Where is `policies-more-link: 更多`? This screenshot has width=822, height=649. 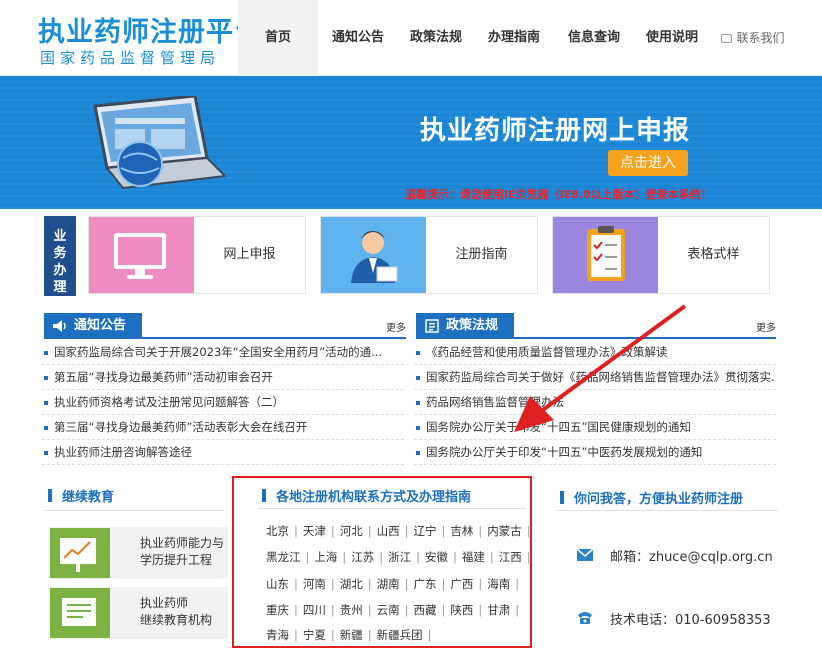
policies-more-link: 更多 is located at coordinates (766, 326).